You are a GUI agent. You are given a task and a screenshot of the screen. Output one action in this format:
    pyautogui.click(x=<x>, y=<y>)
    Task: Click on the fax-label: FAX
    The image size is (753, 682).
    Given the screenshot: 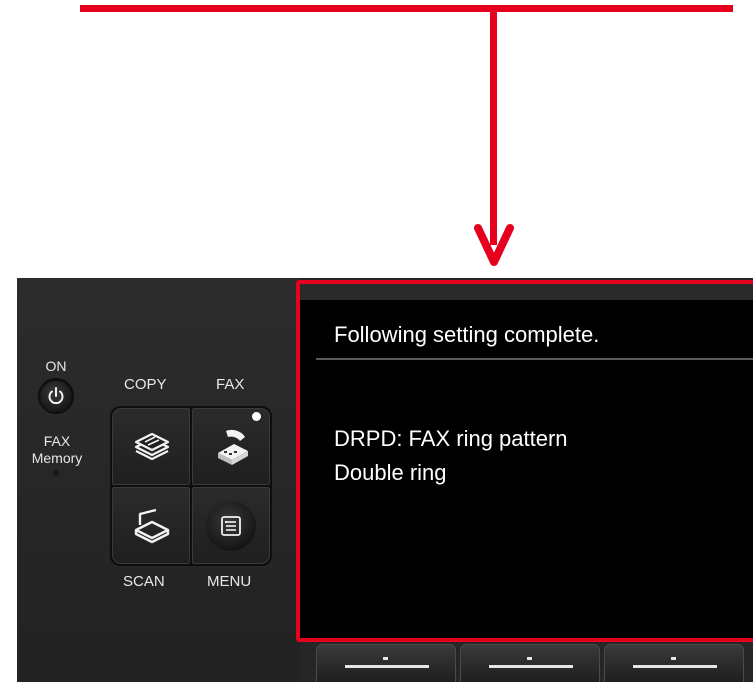 What is the action you would take?
    pyautogui.click(x=230, y=384)
    